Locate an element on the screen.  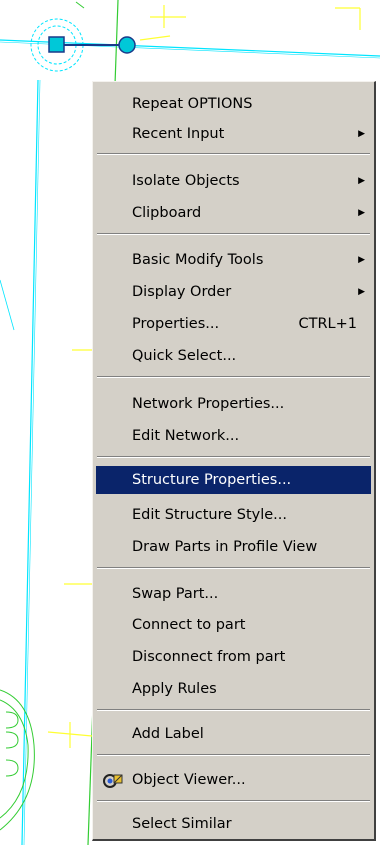
menu-item-label: Draw Parts in Profile View is located at coordinates (225, 547).